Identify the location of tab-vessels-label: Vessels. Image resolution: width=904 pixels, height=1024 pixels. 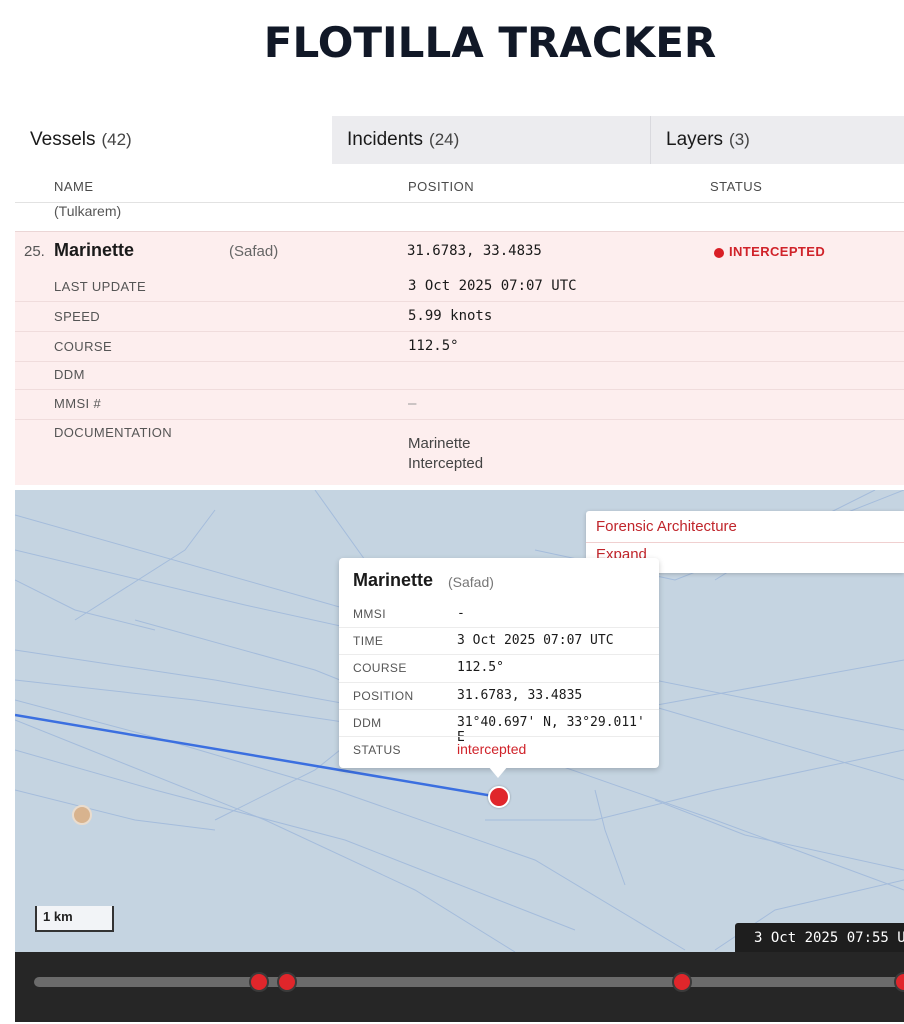
(63, 139).